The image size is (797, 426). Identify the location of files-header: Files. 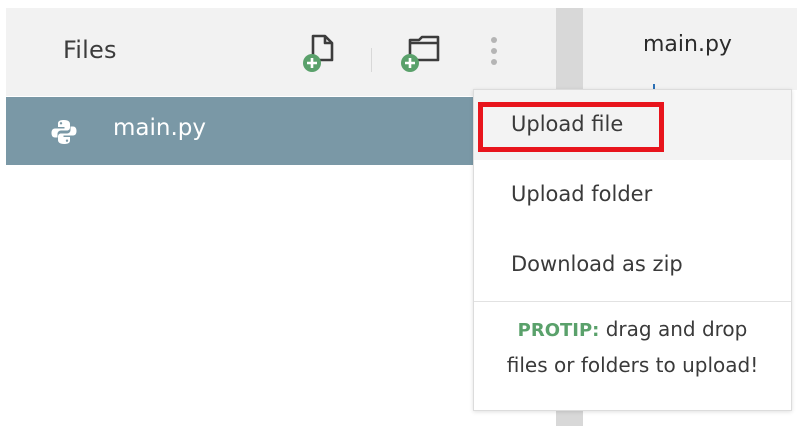
(281, 52).